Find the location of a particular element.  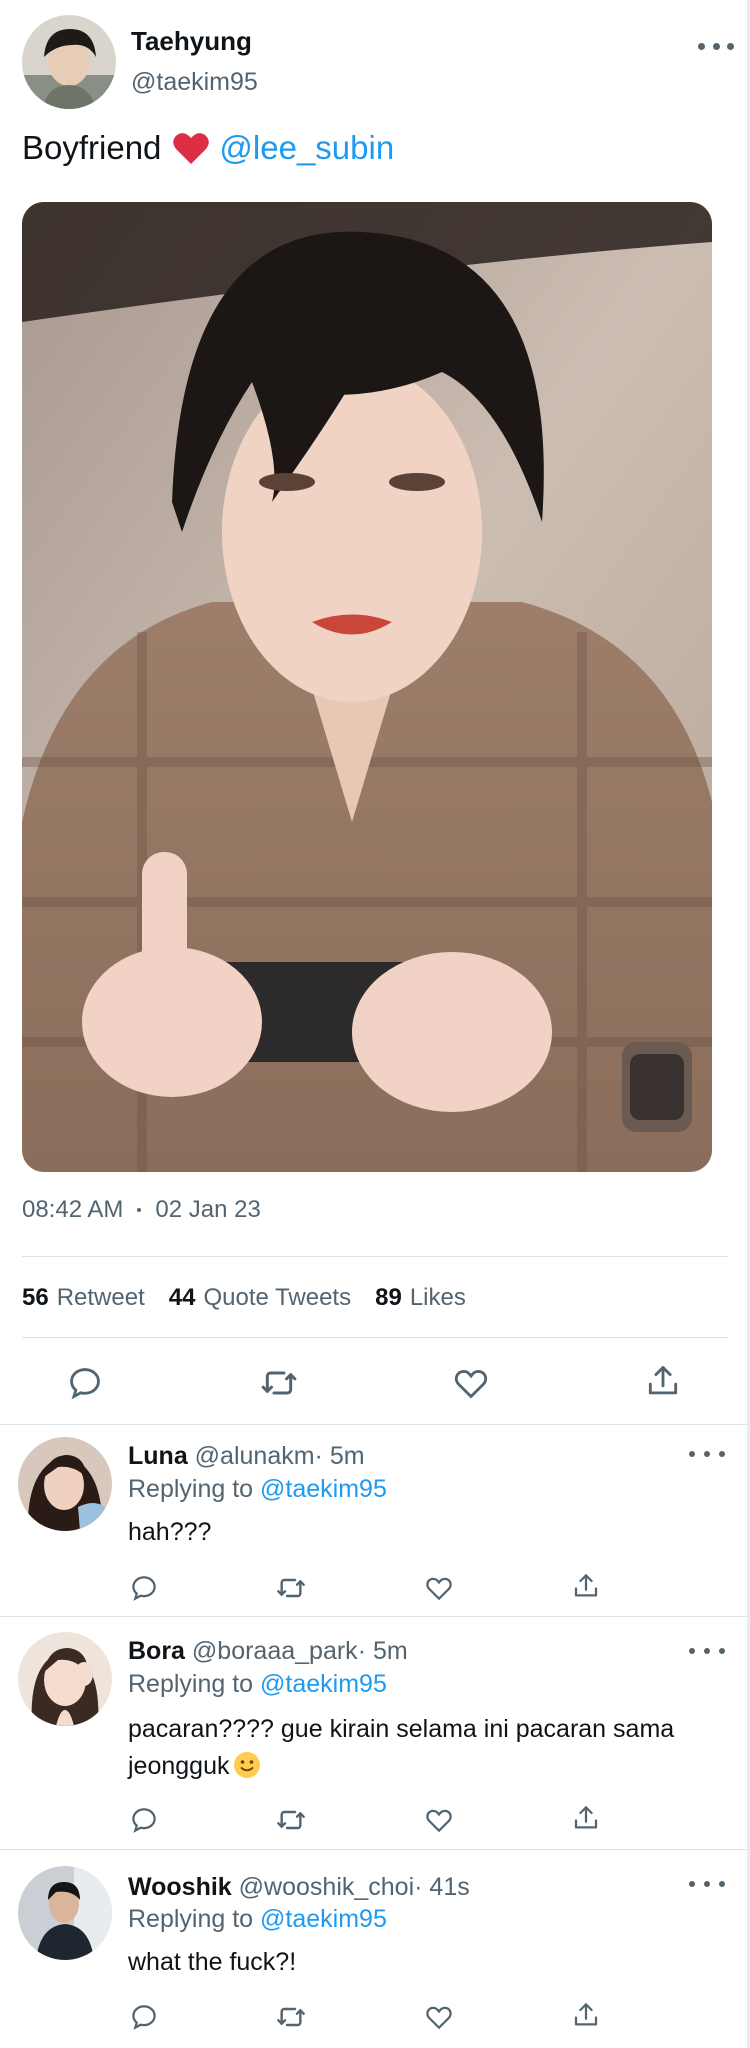

likes-stat: 89 Likes is located at coordinates (420, 1298).